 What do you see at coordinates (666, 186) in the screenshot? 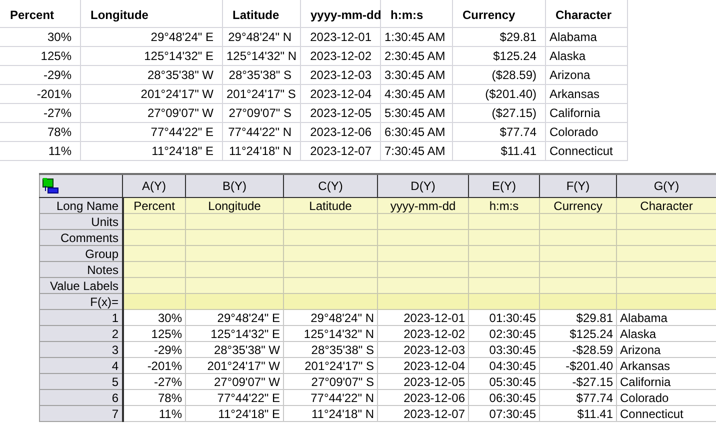
I see `column-header: G(Y)` at bounding box center [666, 186].